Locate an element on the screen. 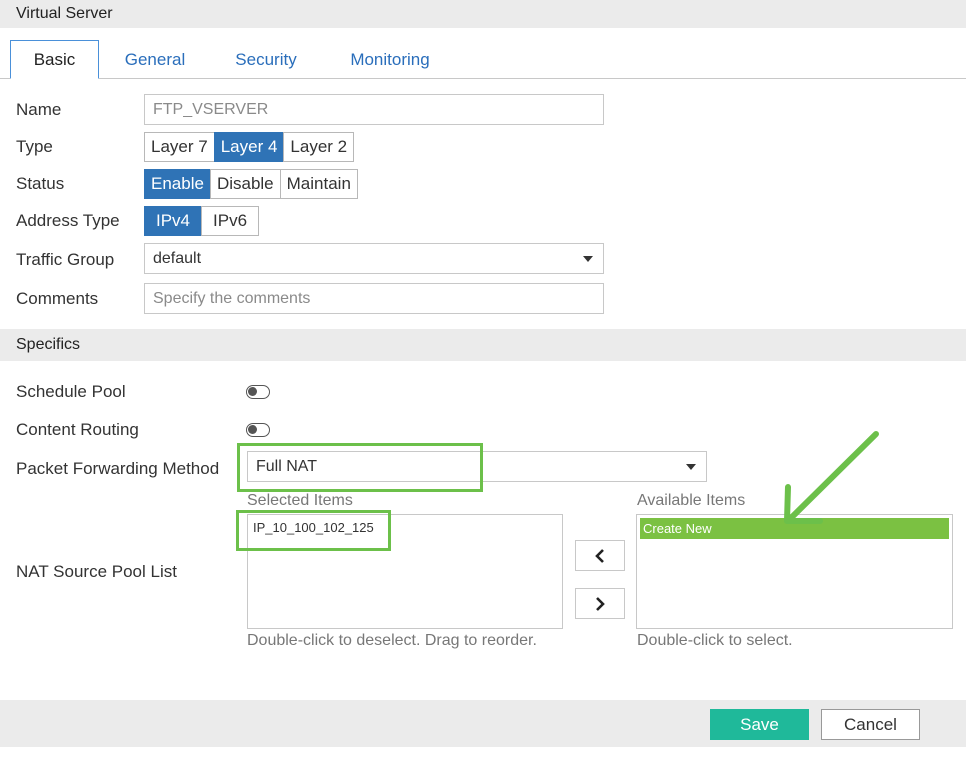 The height and width of the screenshot is (758, 966). comments-label: Comments is located at coordinates (57, 298).